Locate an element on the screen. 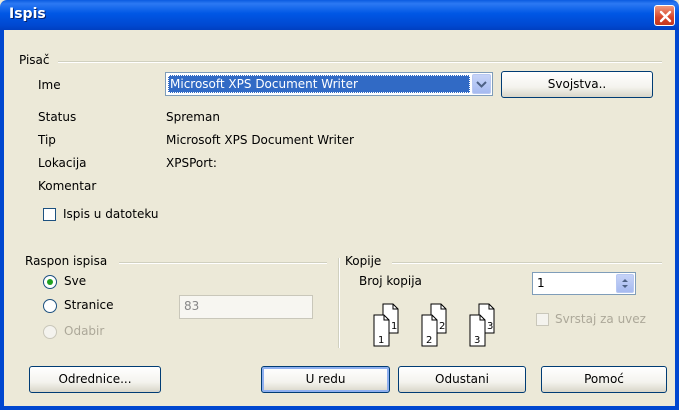 The width and height of the screenshot is (679, 410). status-label: Status is located at coordinates (57, 117).